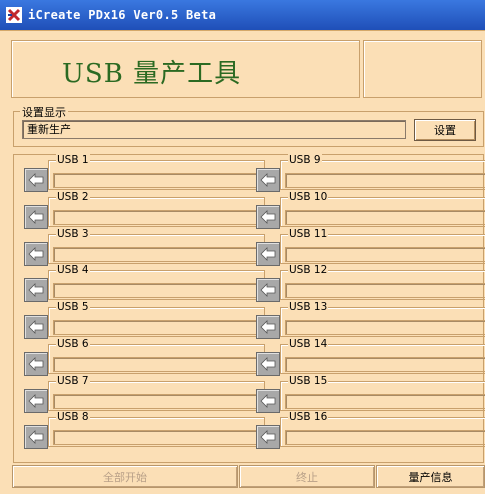  What do you see at coordinates (242, 15) in the screenshot?
I see `title-bar: iCreate PDx16 Ver0.5 Beta` at bounding box center [242, 15].